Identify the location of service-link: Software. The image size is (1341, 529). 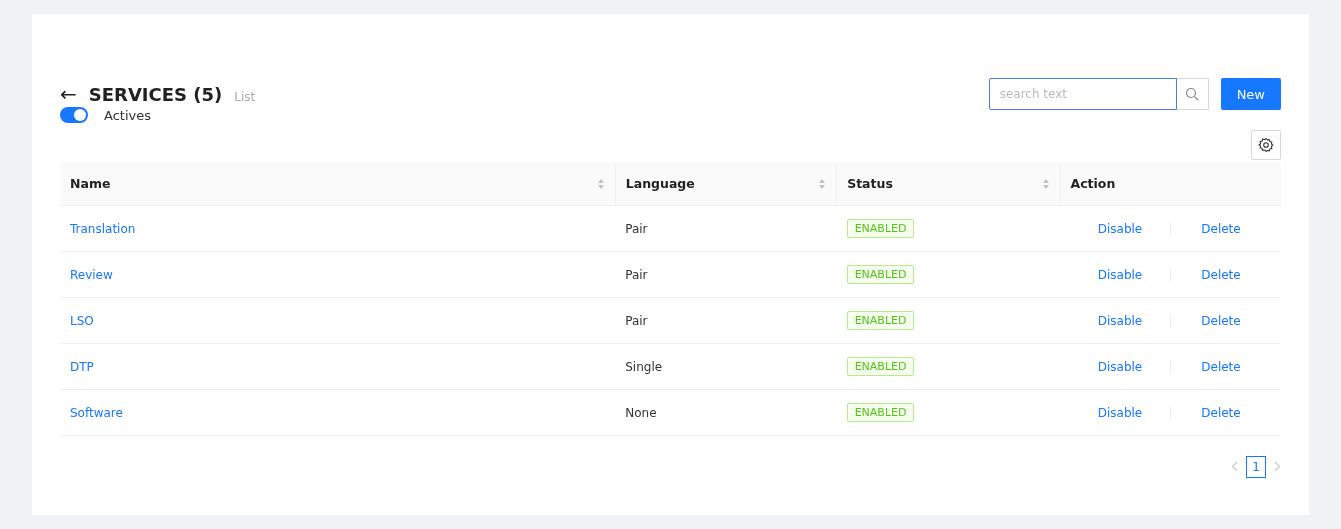
(96, 412).